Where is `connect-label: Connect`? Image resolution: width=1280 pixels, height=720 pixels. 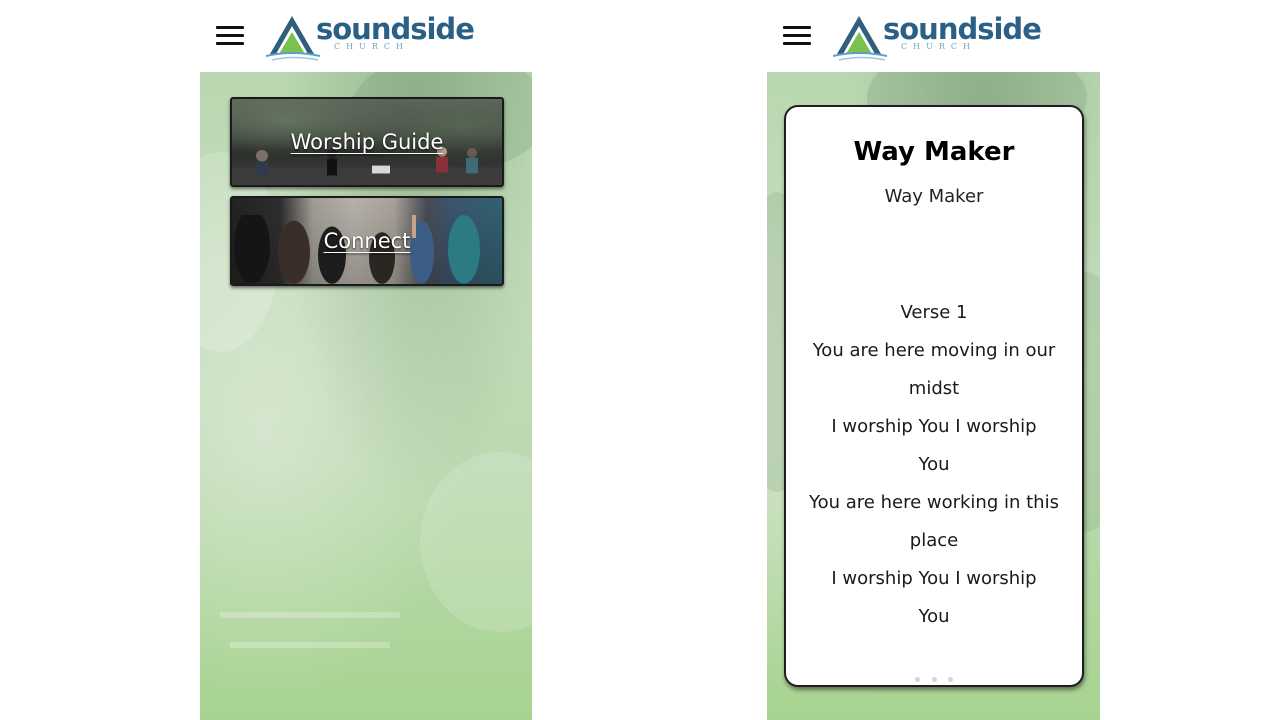 connect-label: Connect is located at coordinates (367, 241).